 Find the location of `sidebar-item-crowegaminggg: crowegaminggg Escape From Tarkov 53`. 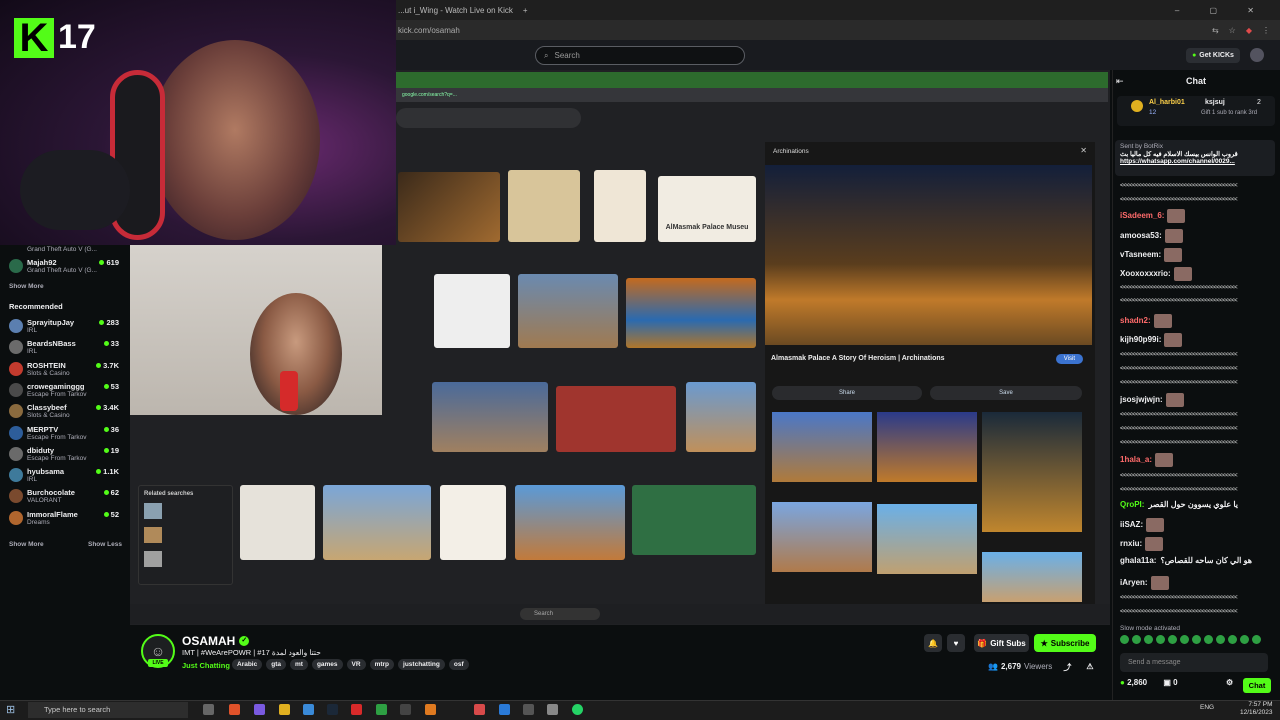

sidebar-item-crowegaminggg: crowegaminggg Escape From Tarkov 53 is located at coordinates (66, 391).